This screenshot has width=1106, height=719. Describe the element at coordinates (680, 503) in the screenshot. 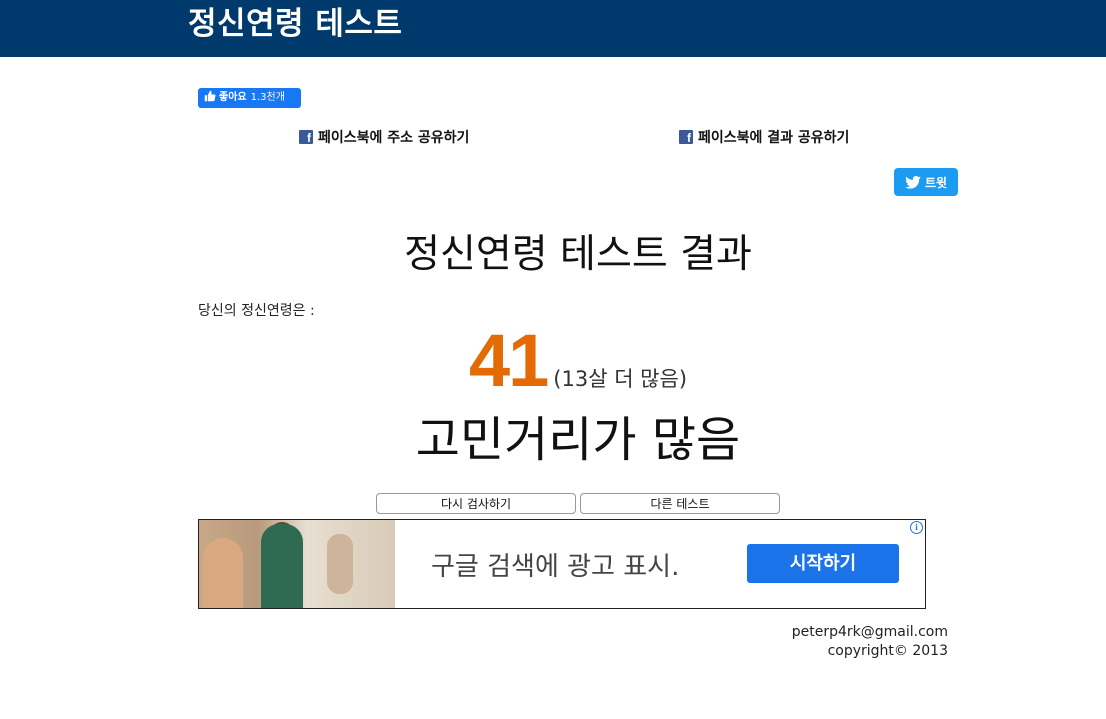

I see `other-test-button: 다른 테스트` at that location.